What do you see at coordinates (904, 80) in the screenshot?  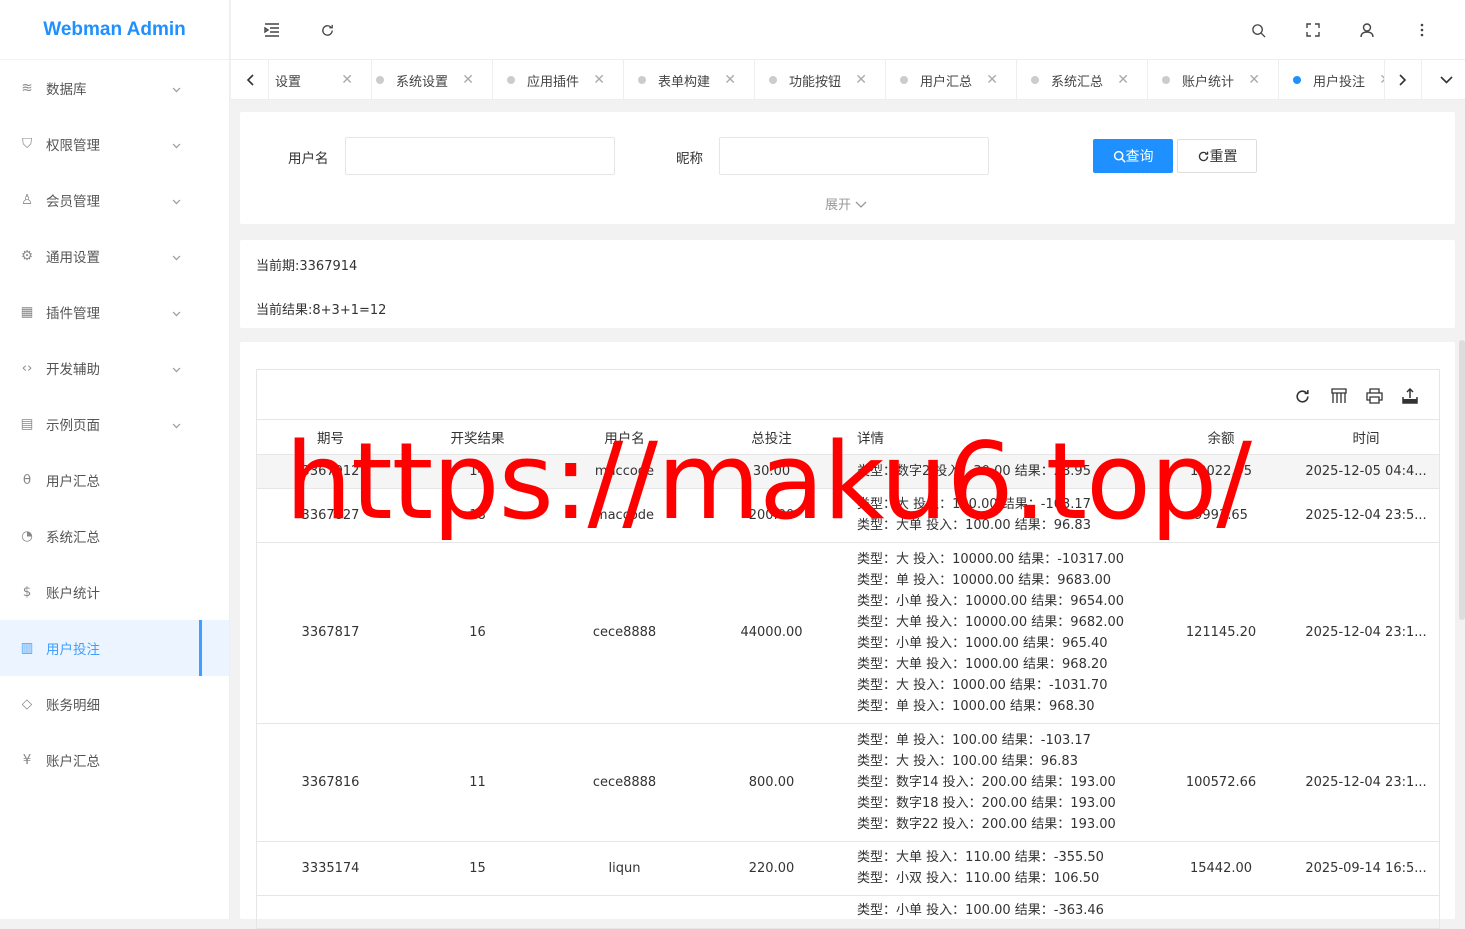 I see `tab-dot-icon` at bounding box center [904, 80].